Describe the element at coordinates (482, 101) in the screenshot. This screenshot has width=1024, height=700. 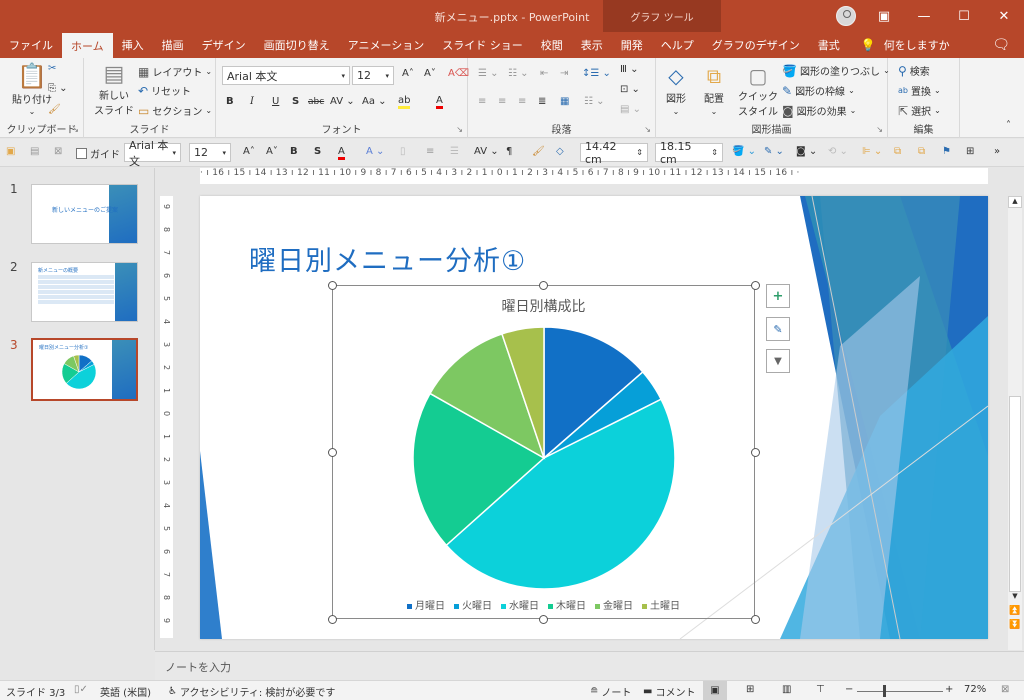
I see `align-left-icon: ≡` at that location.